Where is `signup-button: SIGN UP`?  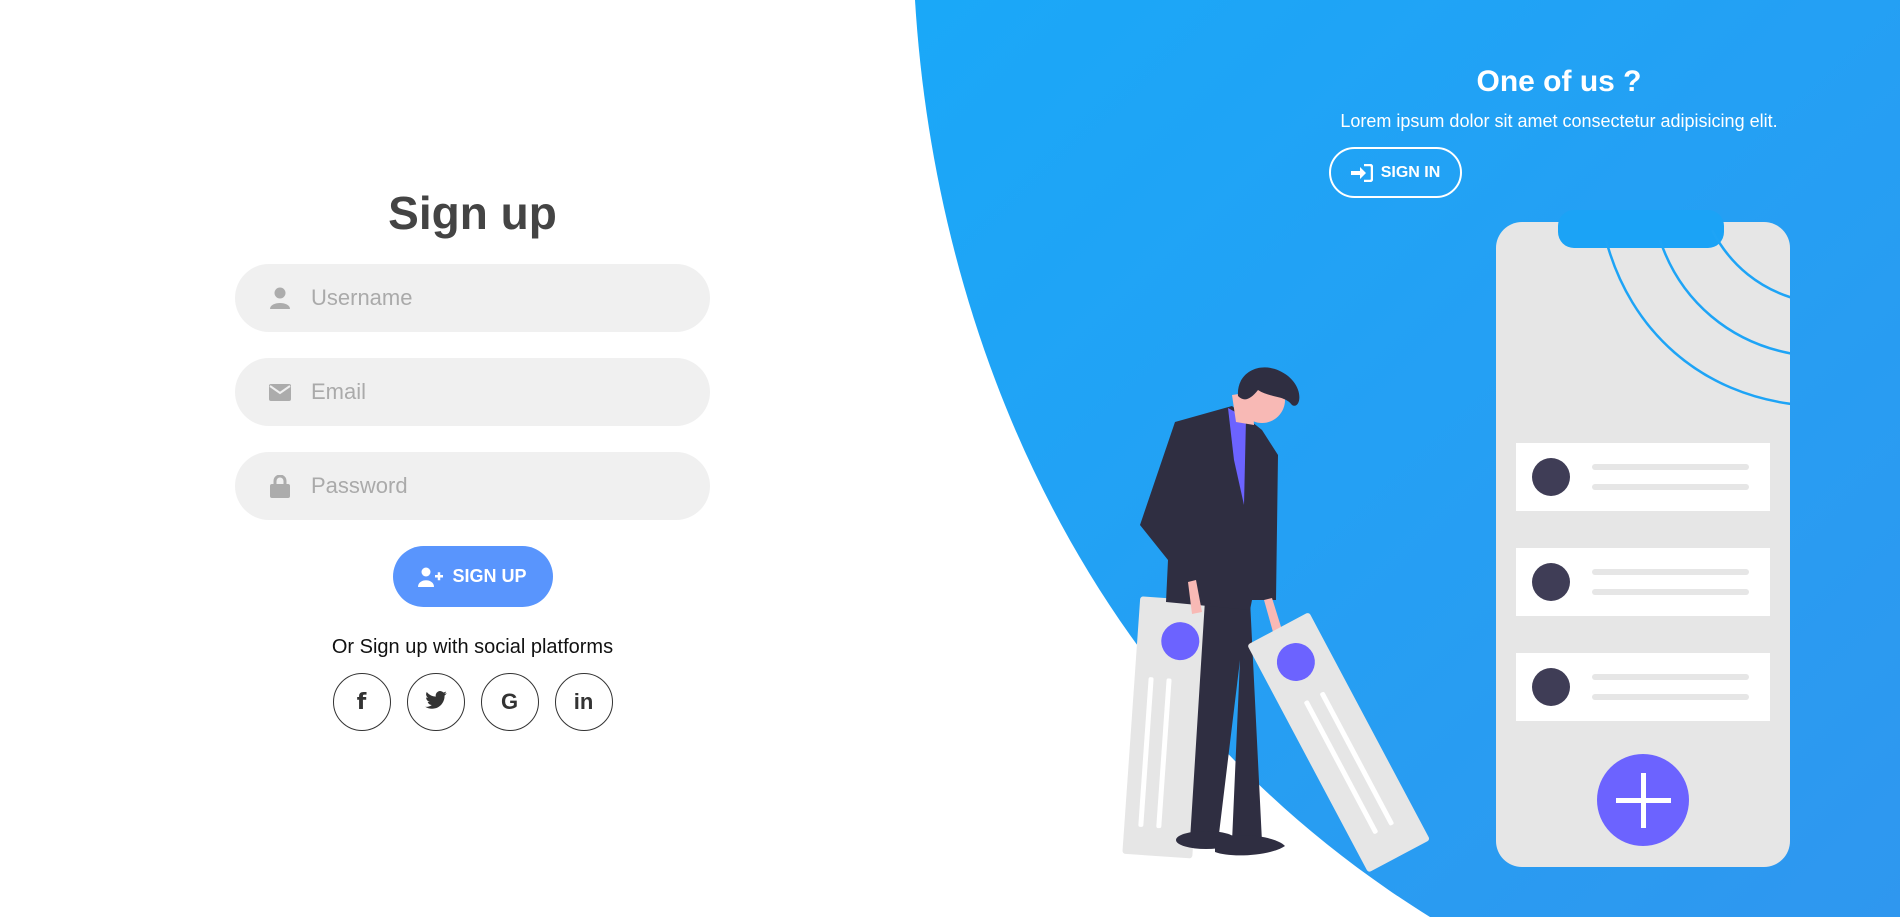
signup-button: SIGN UP is located at coordinates (472, 576).